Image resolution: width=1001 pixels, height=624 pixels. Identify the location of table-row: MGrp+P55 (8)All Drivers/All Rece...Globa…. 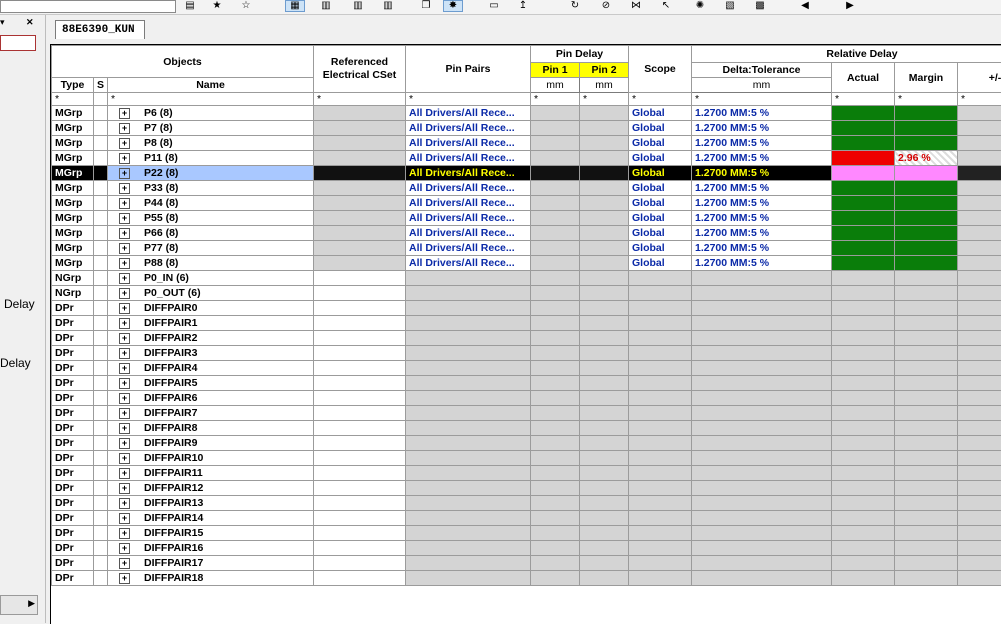
(526, 218).